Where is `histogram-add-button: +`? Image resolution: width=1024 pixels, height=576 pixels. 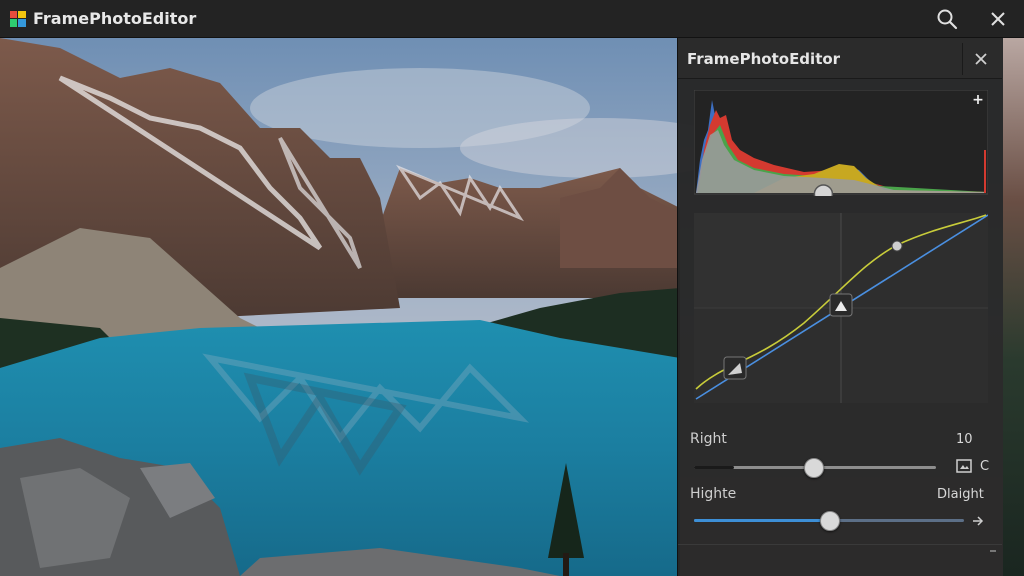
histogram-add-button: + is located at coordinates (978, 100).